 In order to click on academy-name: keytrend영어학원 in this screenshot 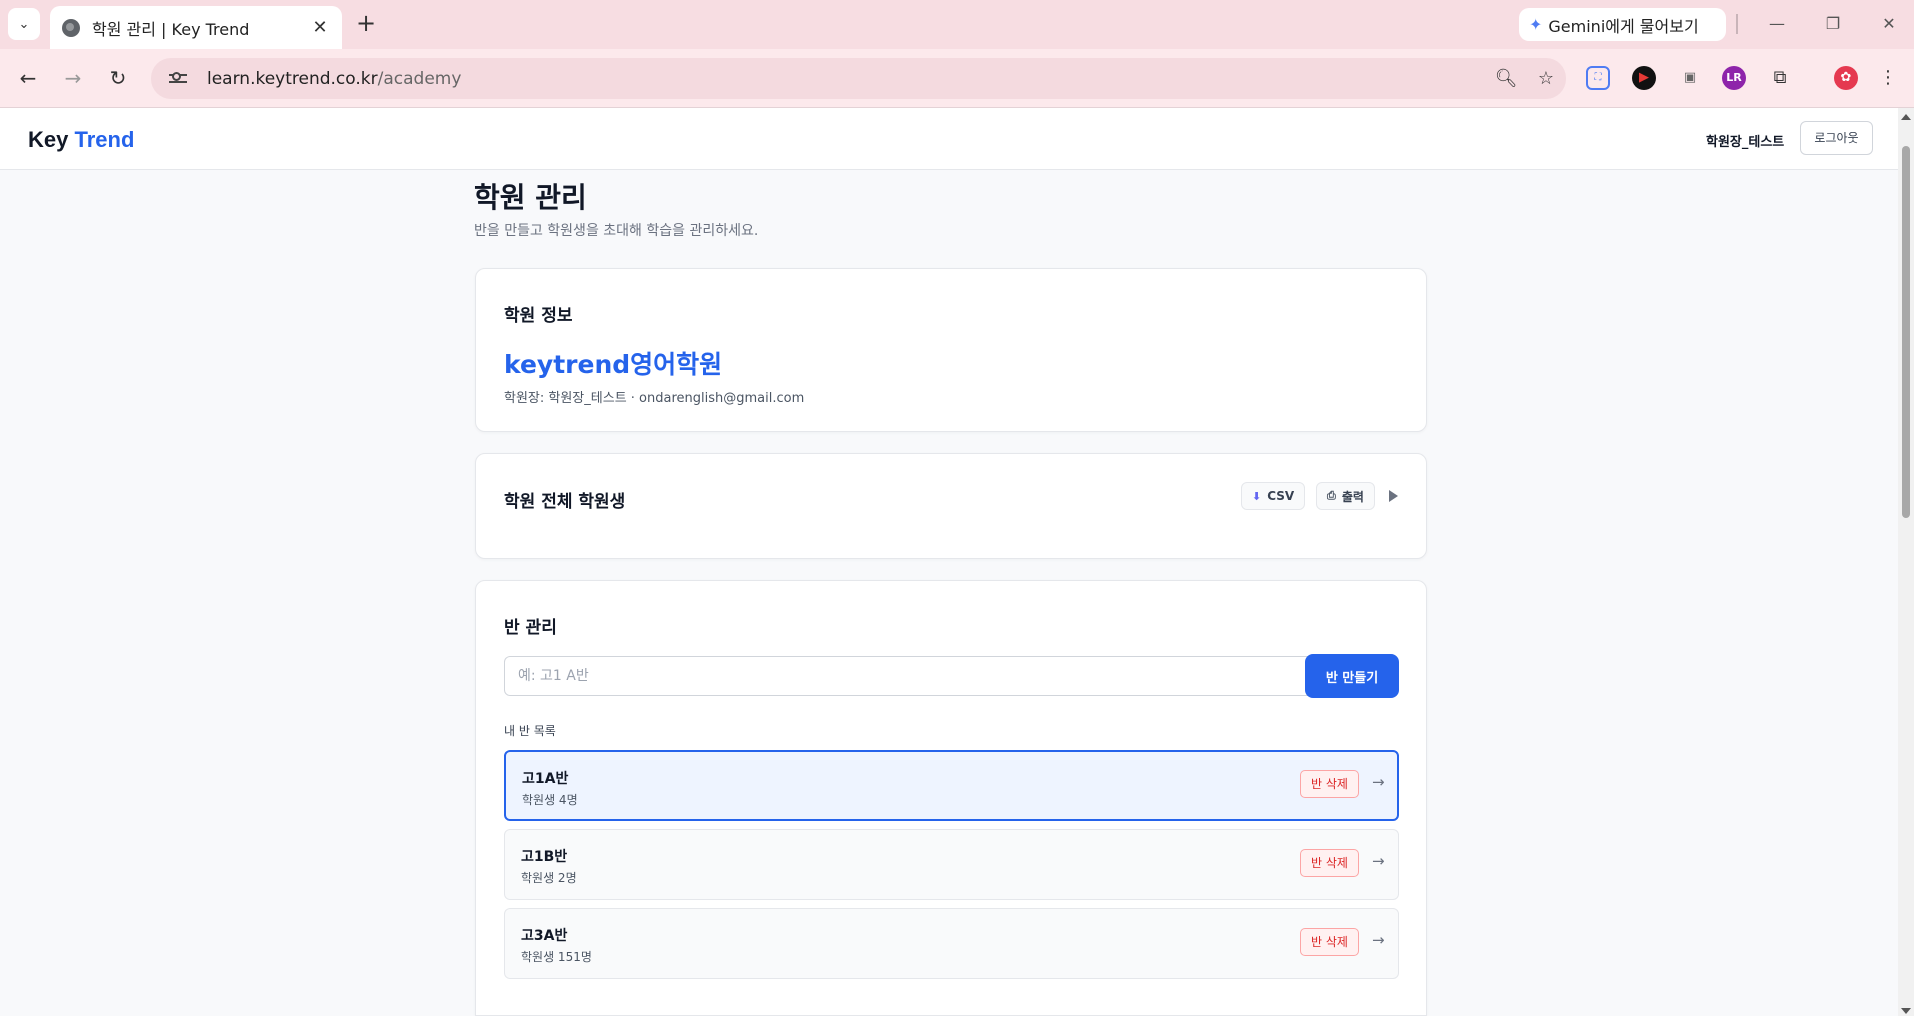, I will do `click(613, 364)`.